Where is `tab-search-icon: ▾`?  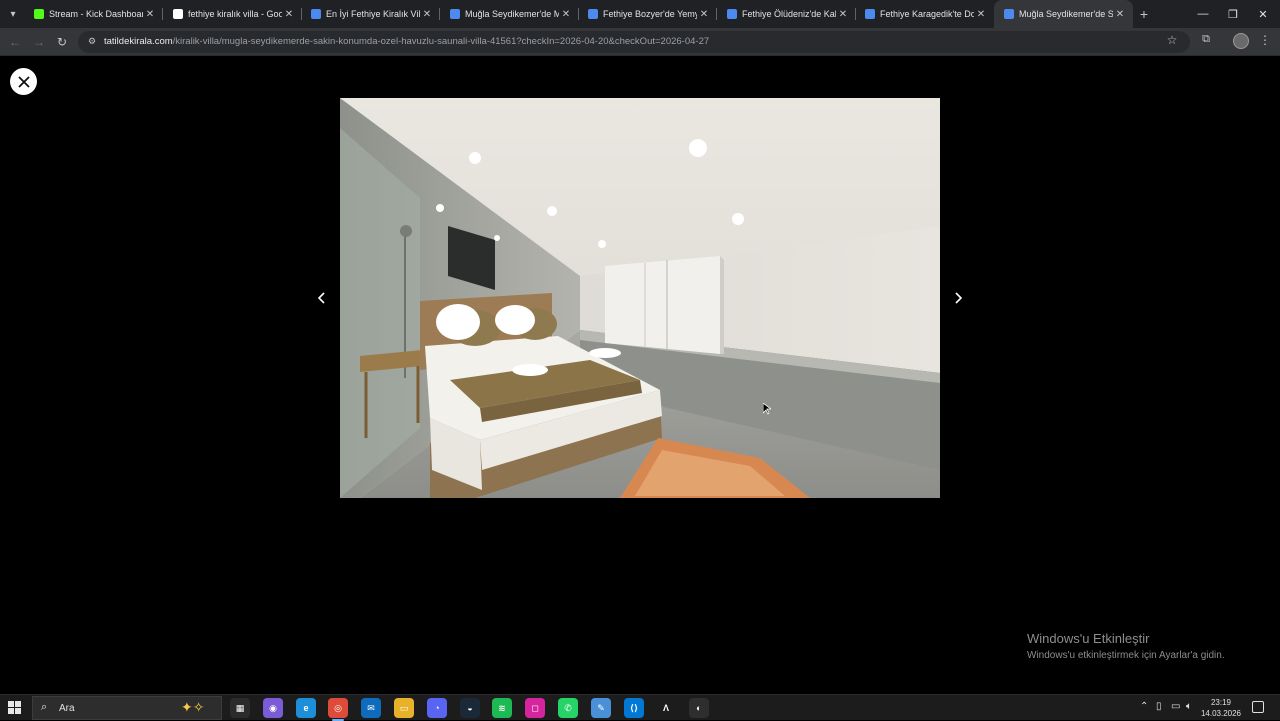 tab-search-icon: ▾ is located at coordinates (13, 14).